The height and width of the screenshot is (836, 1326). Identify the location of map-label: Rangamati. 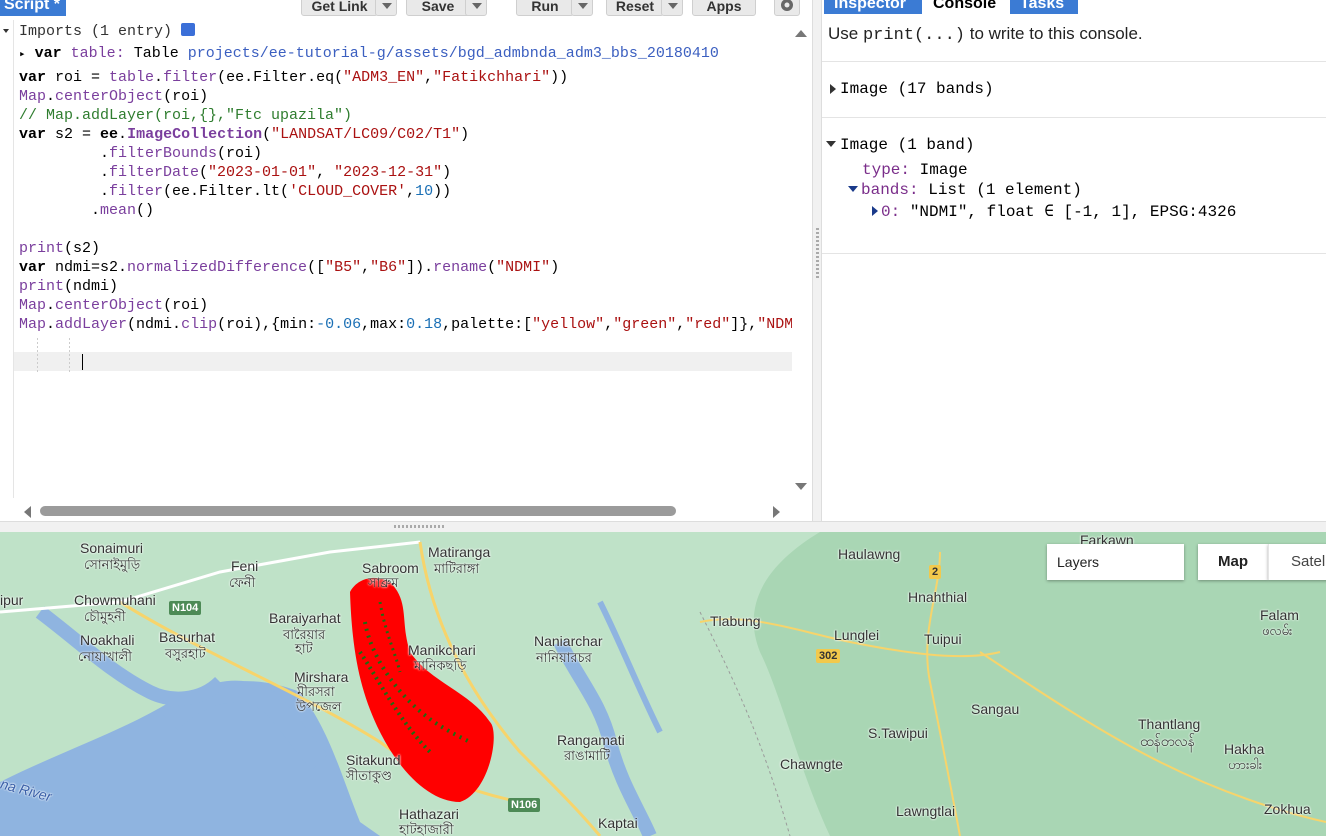
(591, 740).